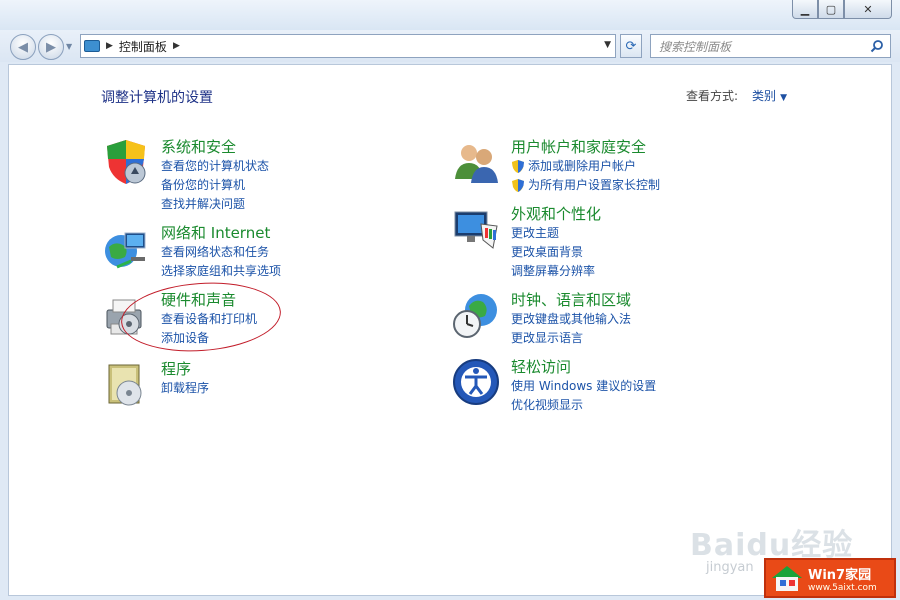 This screenshot has height=600, width=900. I want to click on category-programs: 程序 卸载程序, so click(155, 384).